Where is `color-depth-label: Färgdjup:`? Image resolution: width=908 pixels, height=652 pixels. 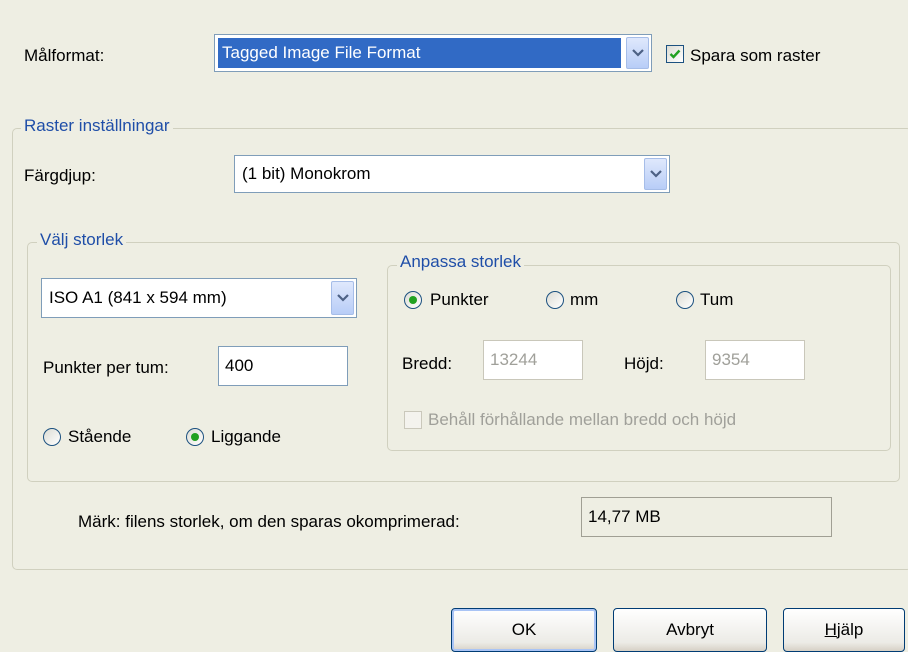 color-depth-label: Färgdjup: is located at coordinates (60, 175).